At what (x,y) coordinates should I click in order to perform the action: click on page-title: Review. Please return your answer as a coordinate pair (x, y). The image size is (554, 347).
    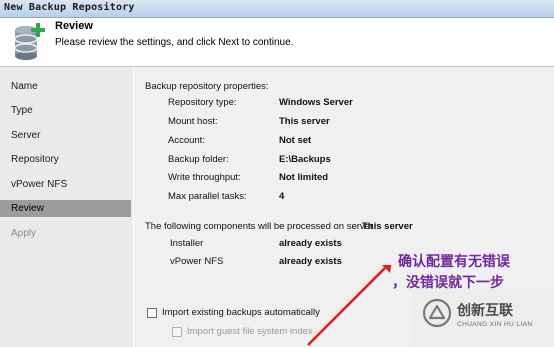
    Looking at the image, I should click on (74, 26).